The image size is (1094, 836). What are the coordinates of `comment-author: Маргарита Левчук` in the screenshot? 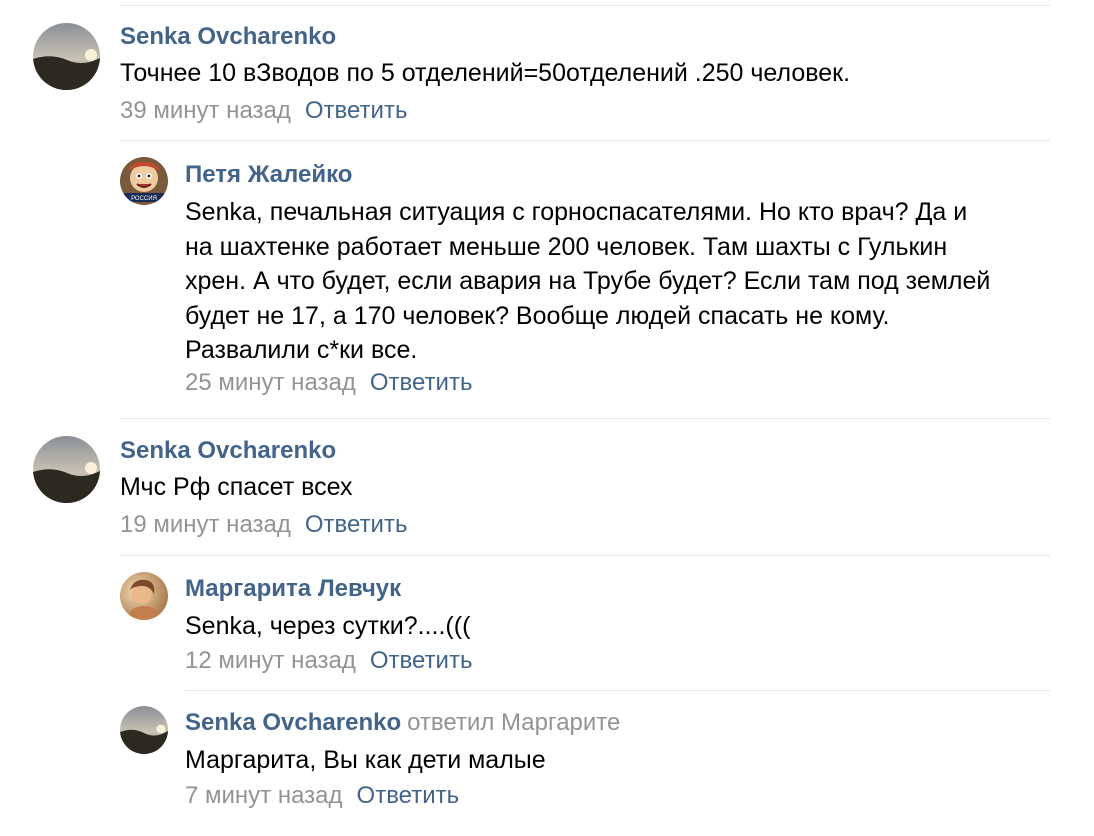 It's located at (293, 589).